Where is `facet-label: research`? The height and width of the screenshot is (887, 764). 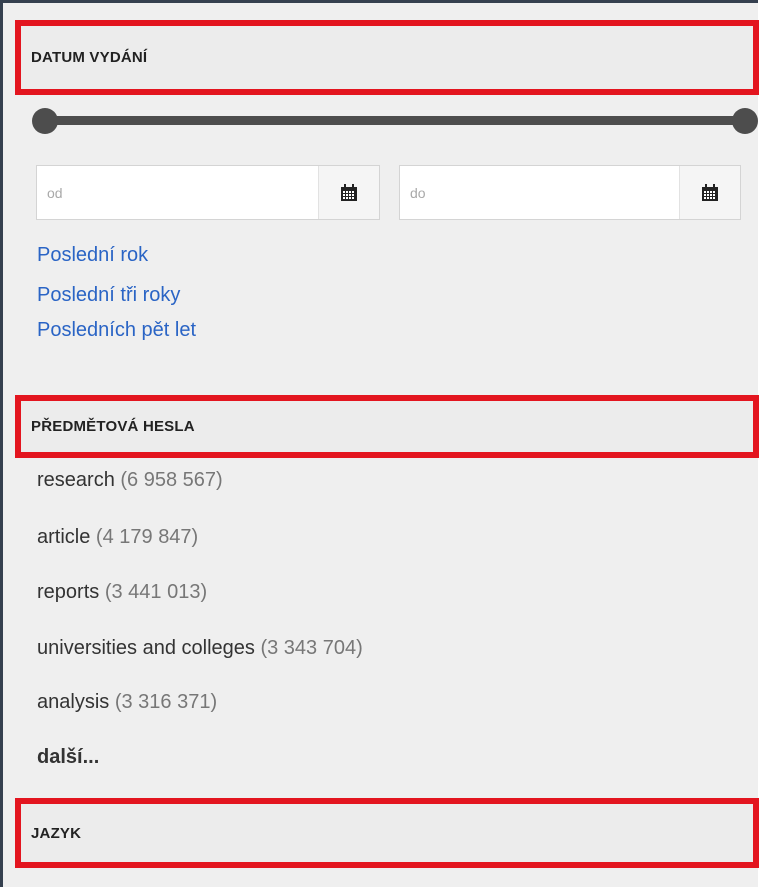
facet-label: research is located at coordinates (76, 480).